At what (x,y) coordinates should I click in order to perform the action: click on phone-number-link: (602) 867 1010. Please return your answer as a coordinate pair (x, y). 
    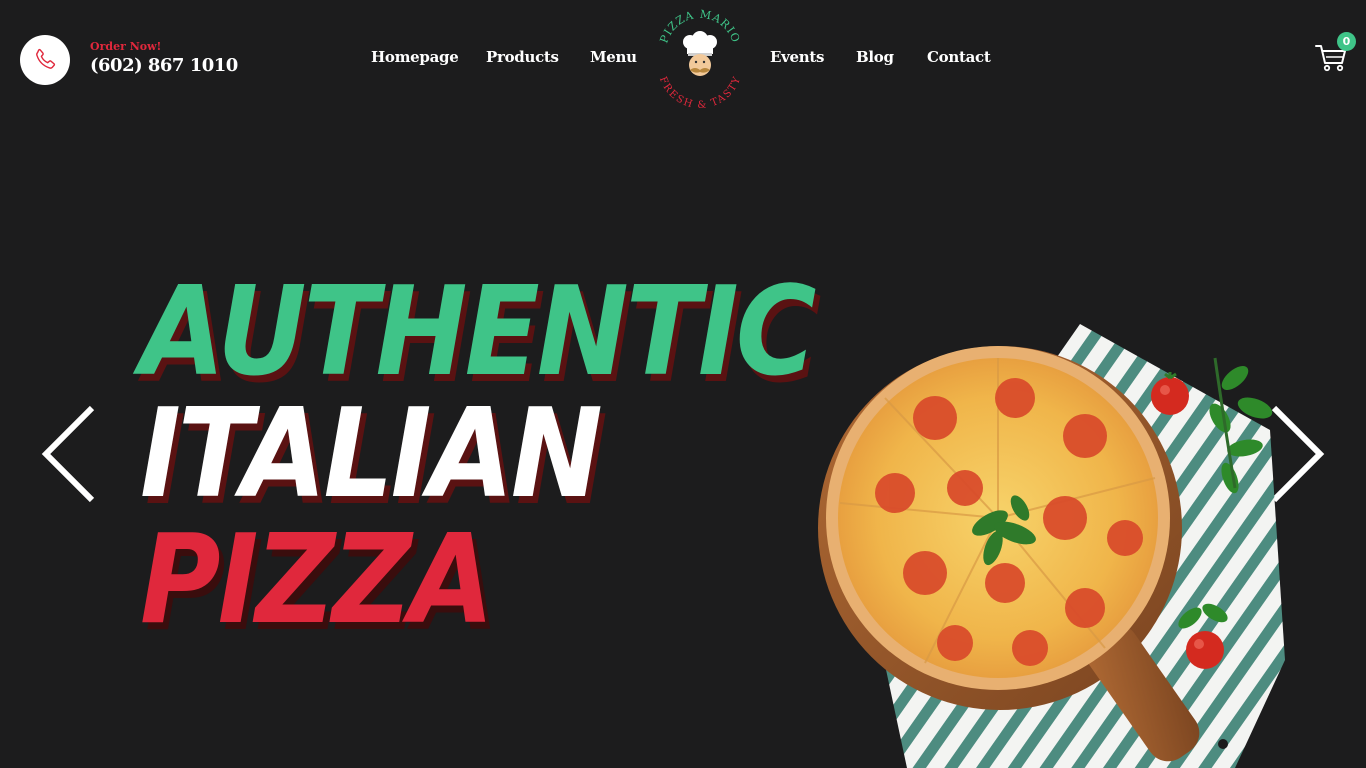
    Looking at the image, I should click on (164, 65).